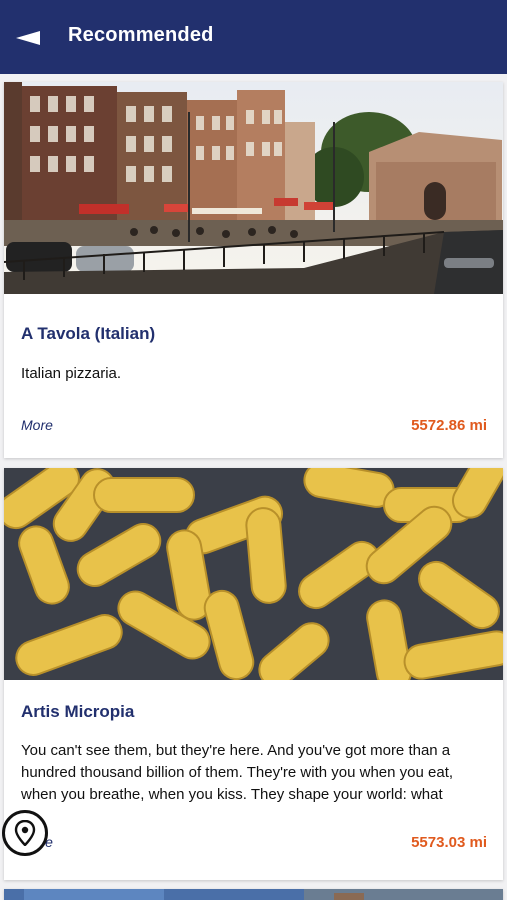  Describe the element at coordinates (449, 842) in the screenshot. I see `distance-label: 5573.03 mi` at that location.